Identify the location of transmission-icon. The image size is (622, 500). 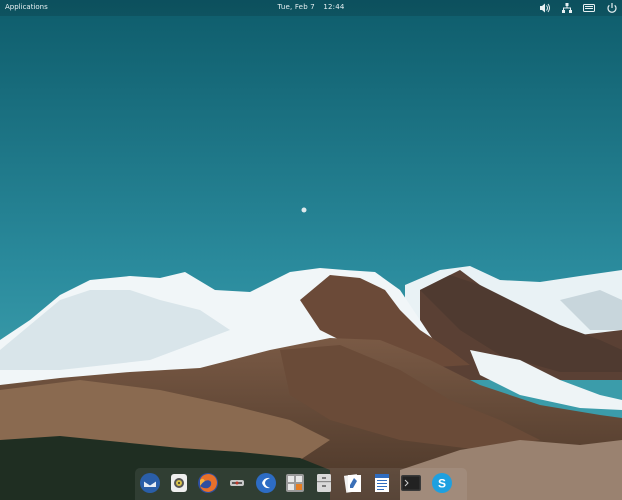
(237, 483).